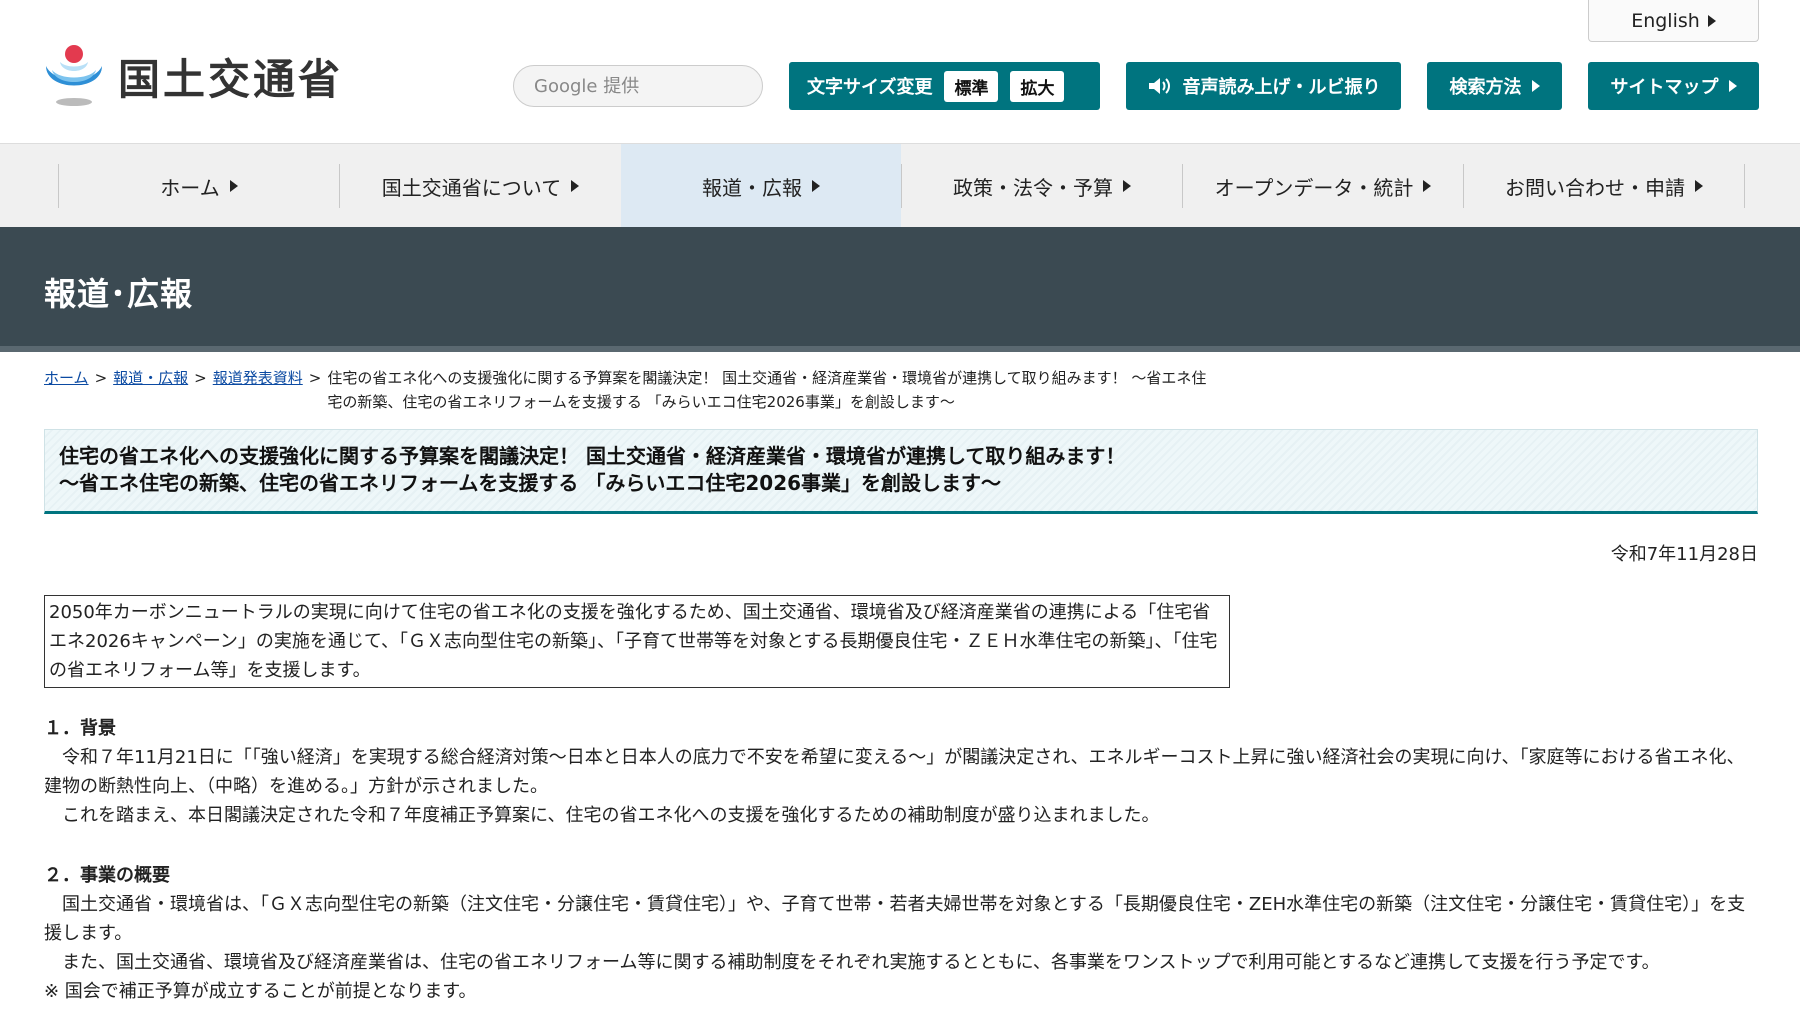 This screenshot has height=1030, width=1800. I want to click on nav-item-label: 政策・法令・予算, so click(1033, 187).